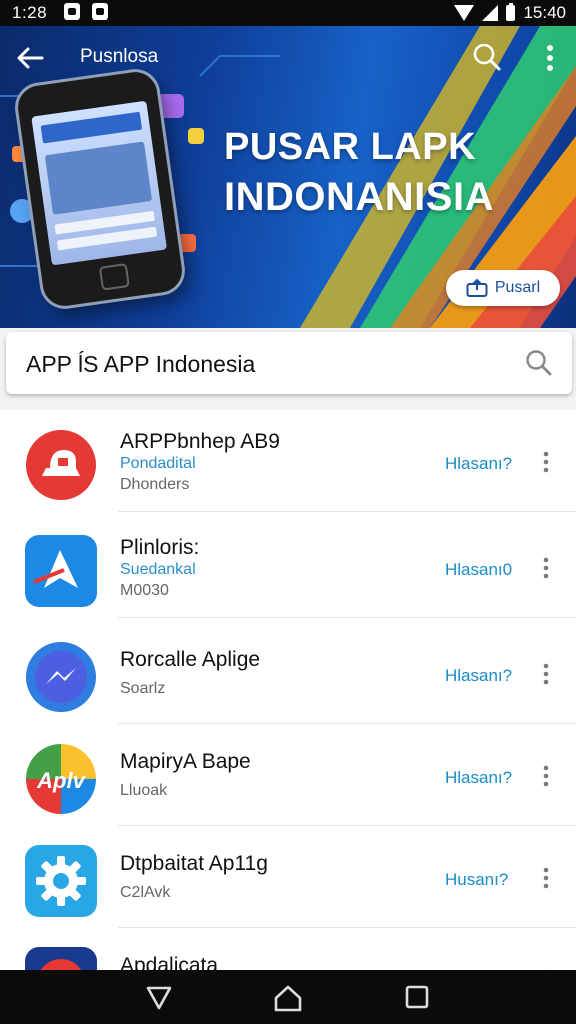  Describe the element at coordinates (511, 12) in the screenshot. I see `battery-icon` at that location.